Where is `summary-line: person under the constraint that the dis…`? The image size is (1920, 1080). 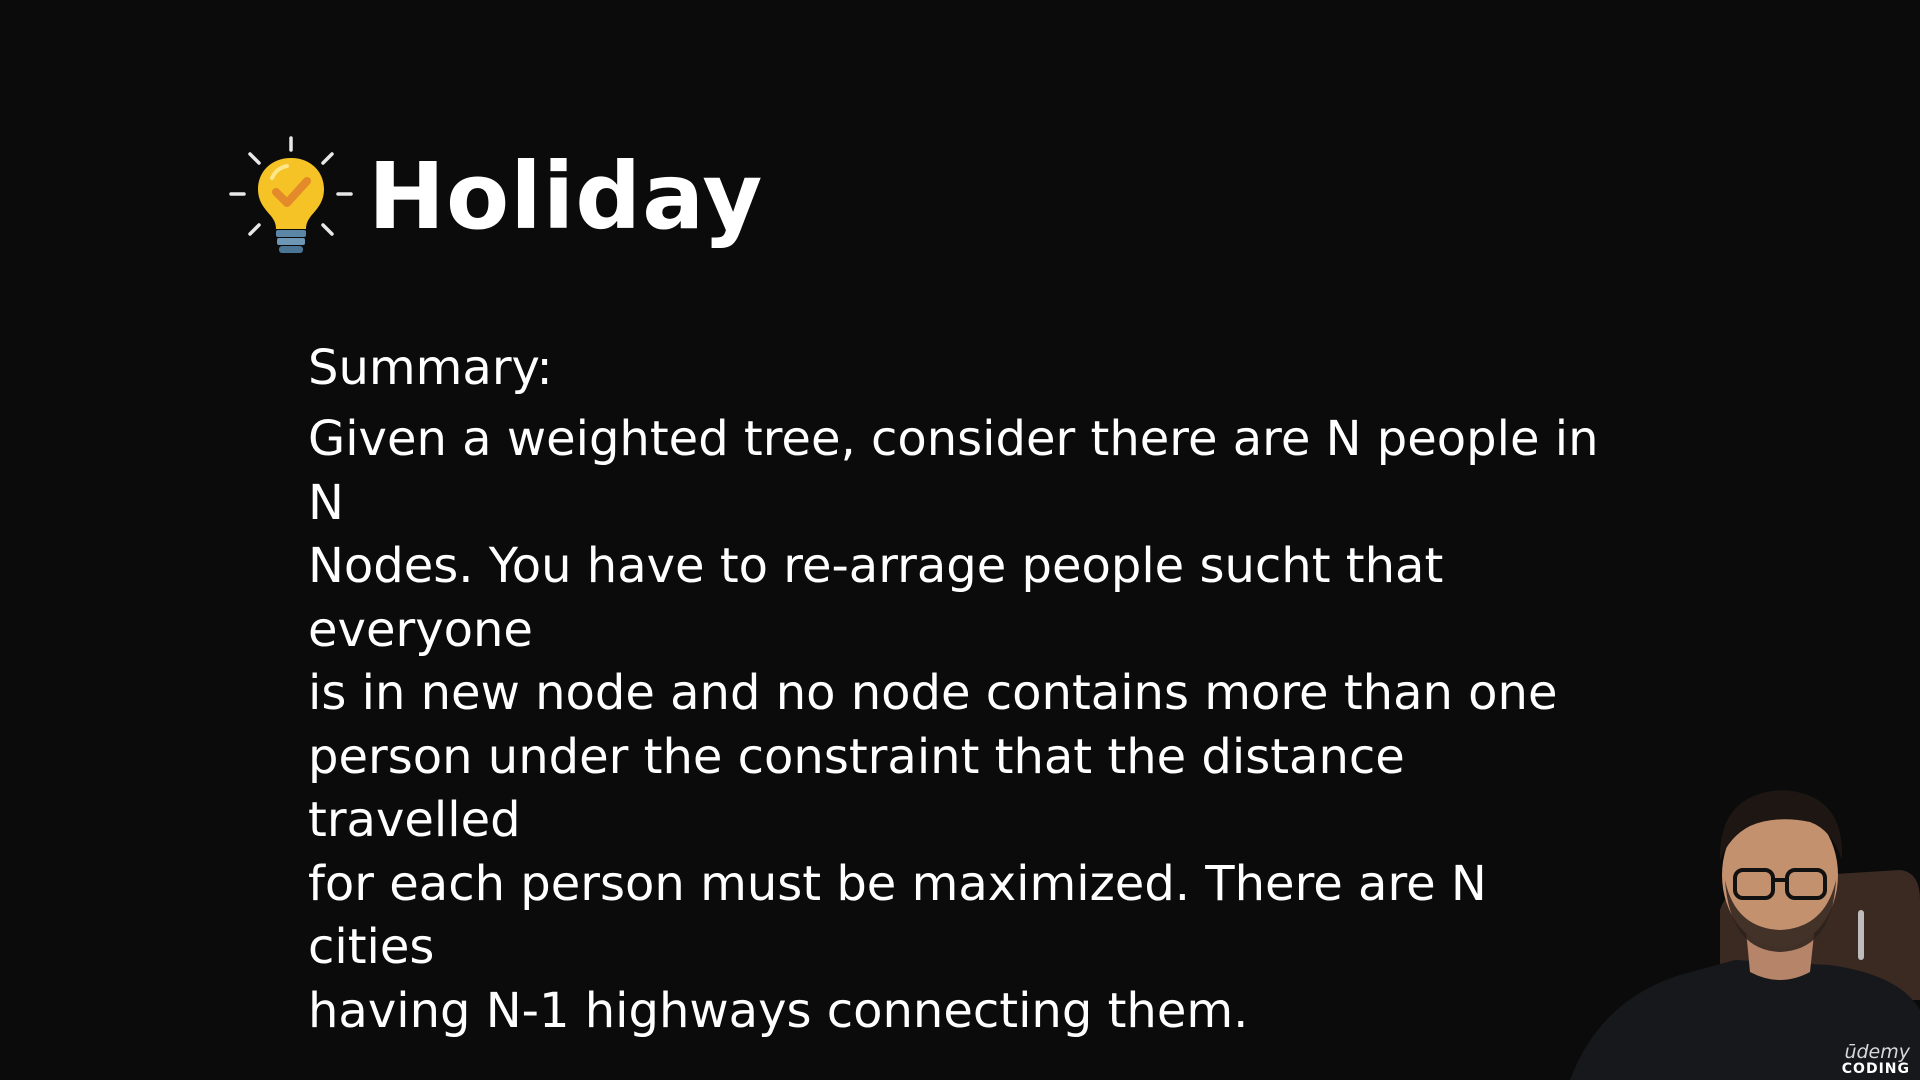
summary-line: person under the constraint that the dis… is located at coordinates (856, 788).